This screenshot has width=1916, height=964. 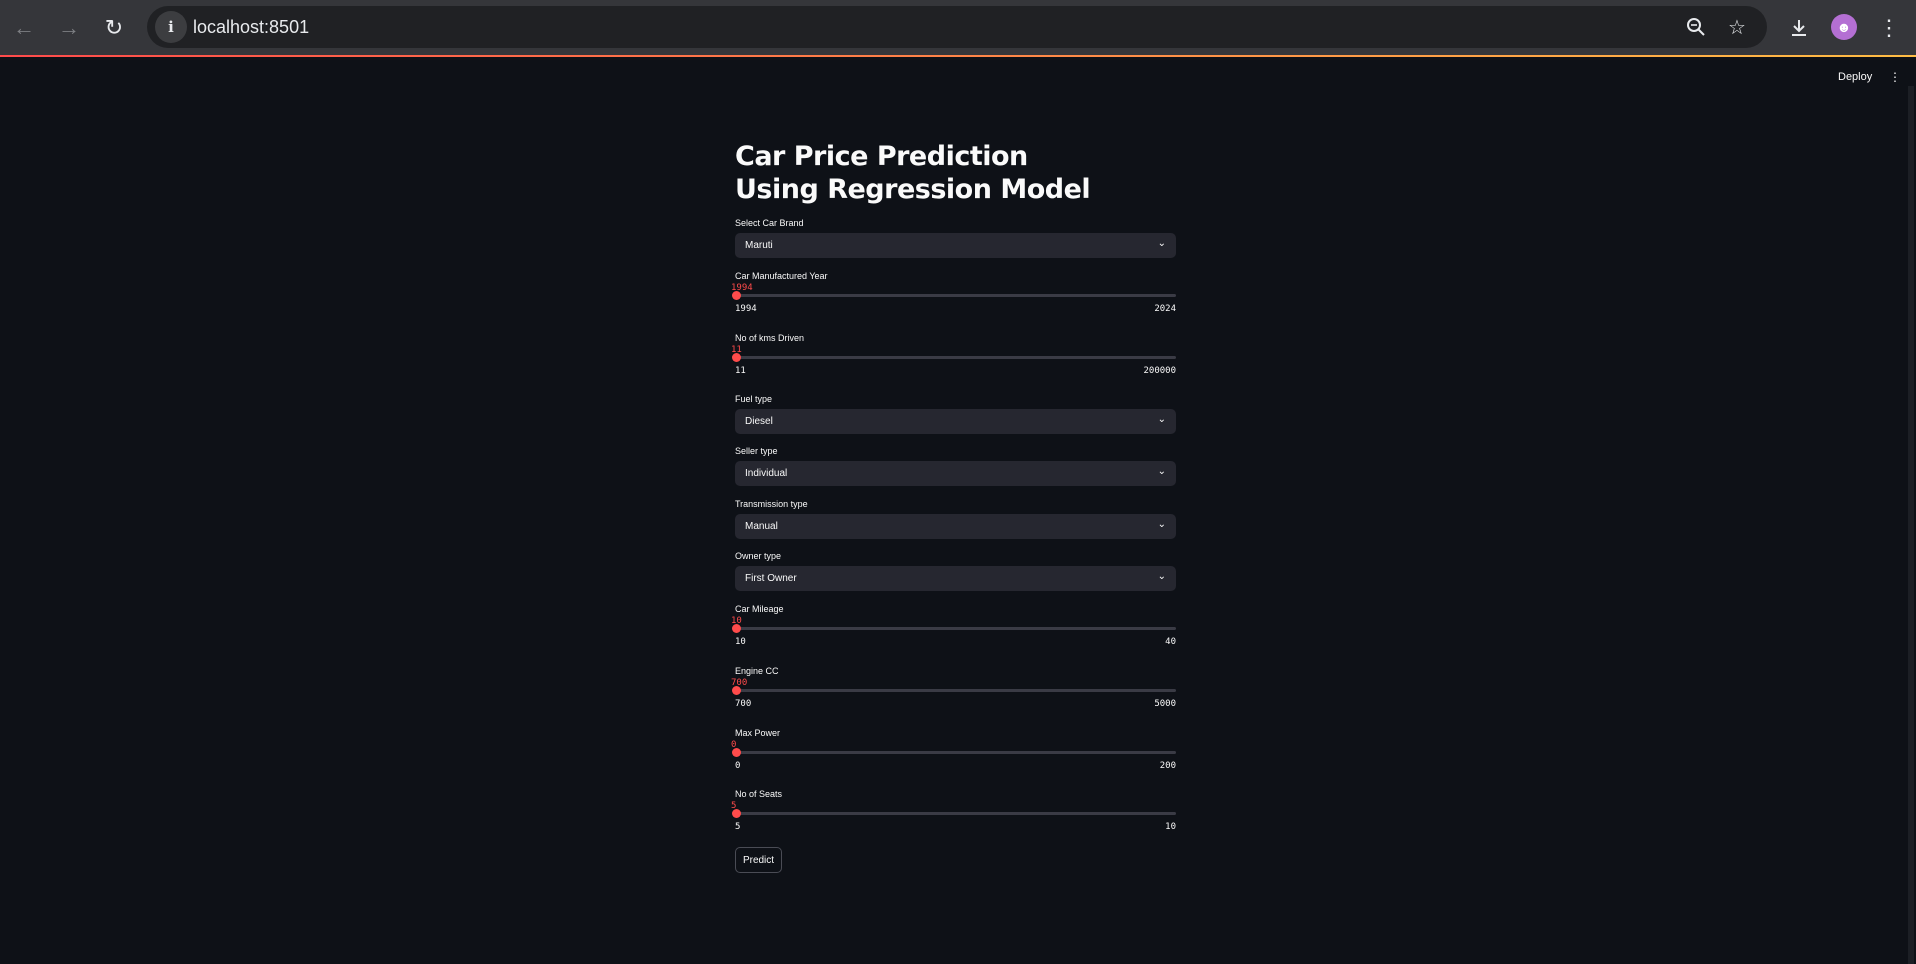 What do you see at coordinates (781, 276) in the screenshot?
I see `year-label: Car Manufactured Year` at bounding box center [781, 276].